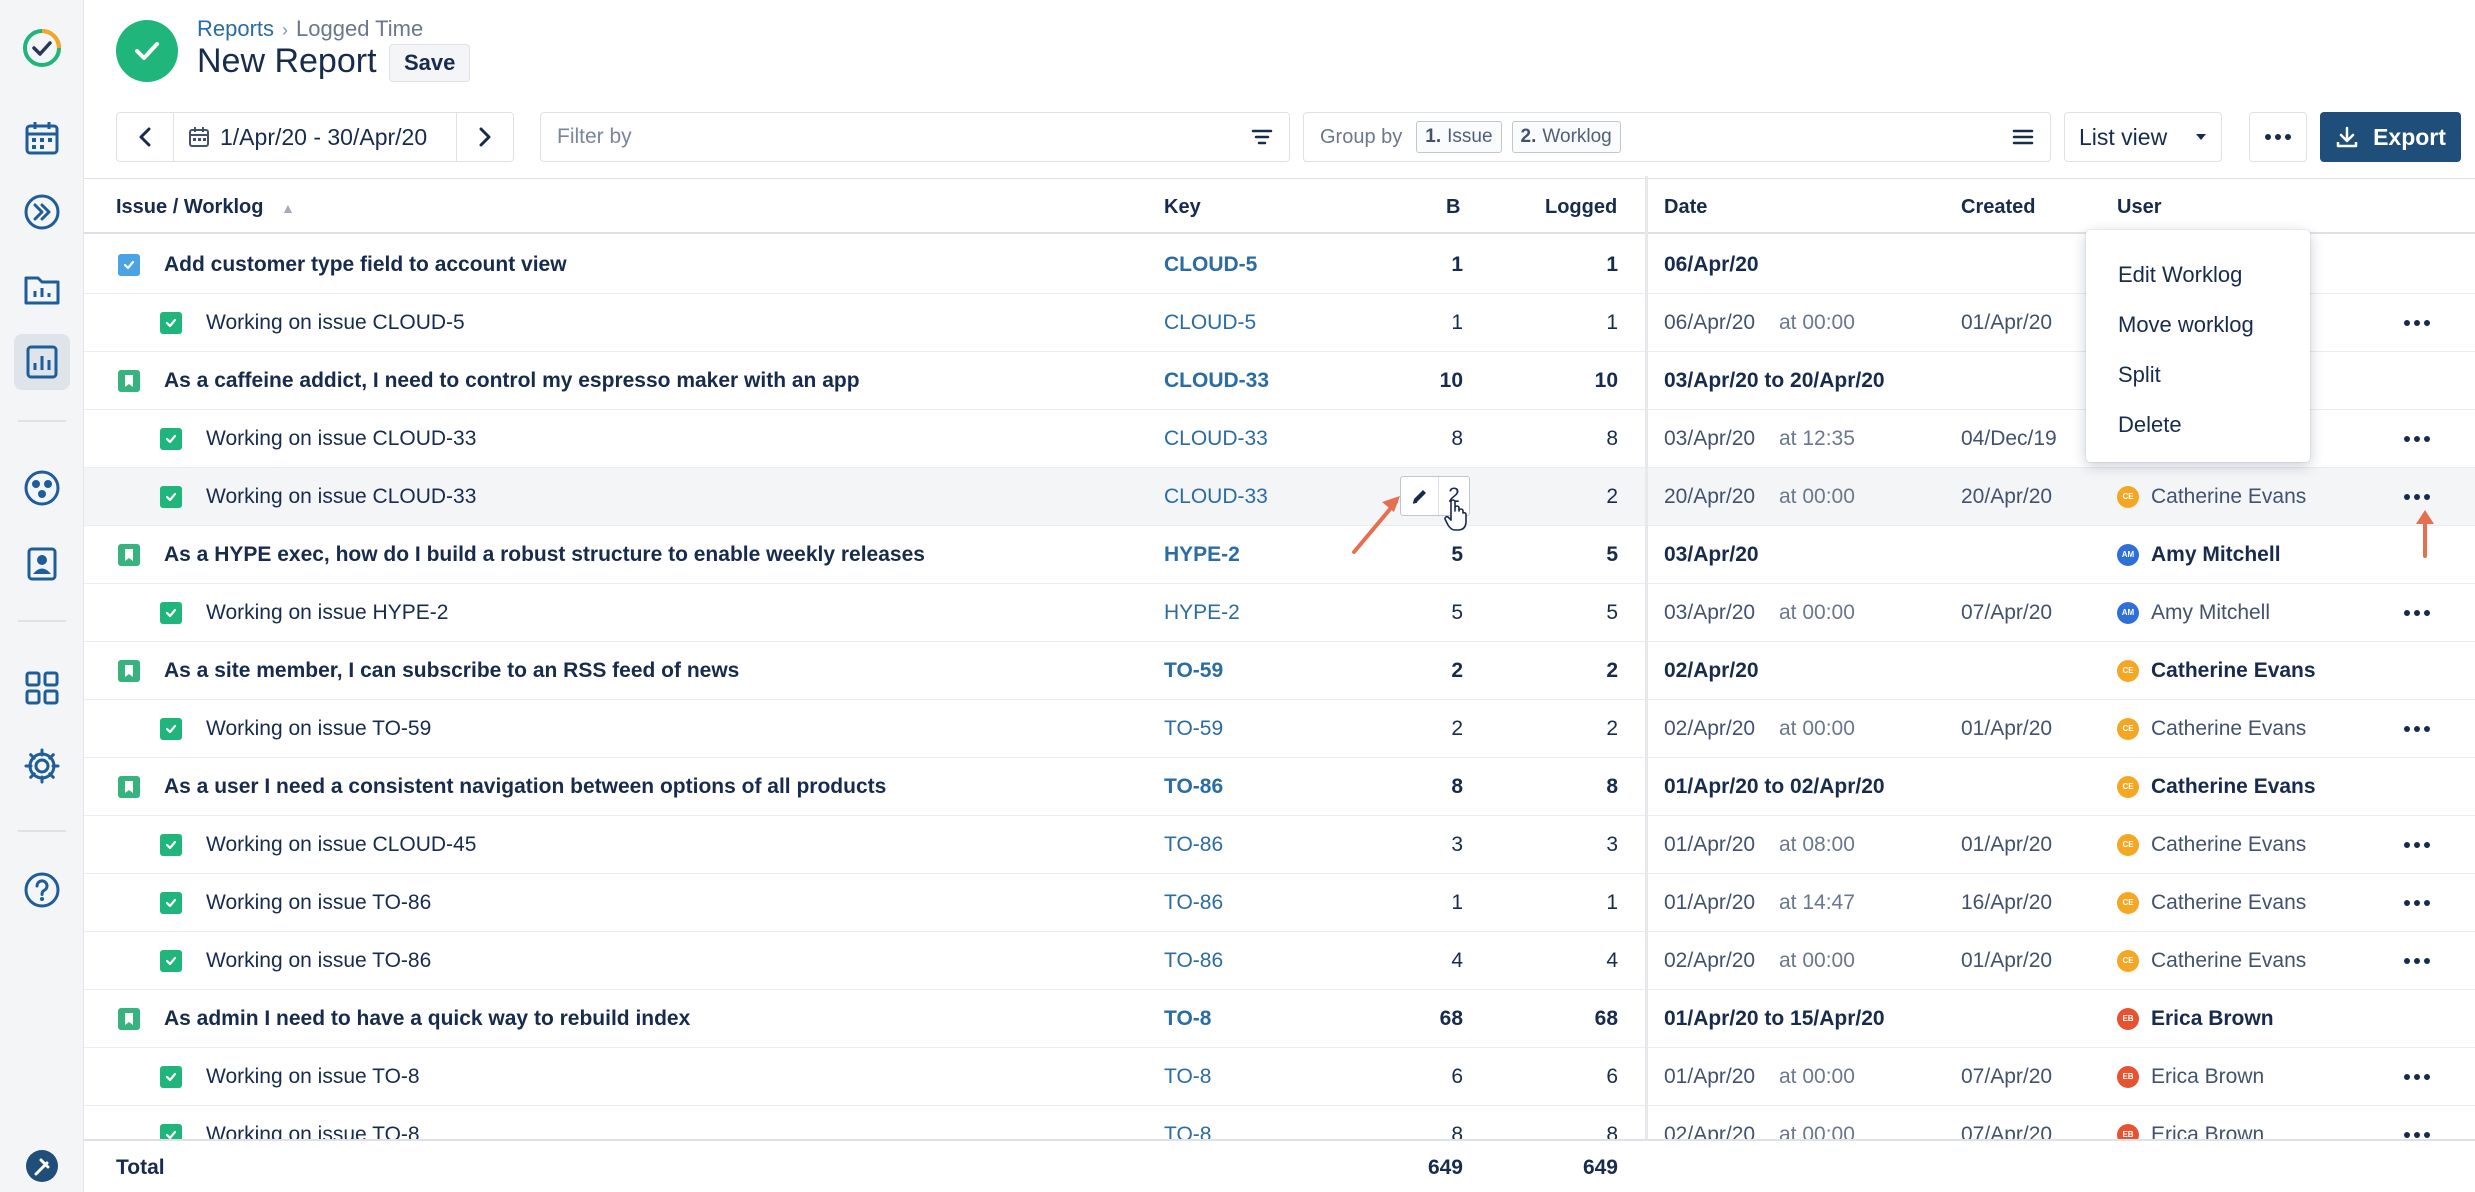  Describe the element at coordinates (129, 1018) in the screenshot. I see `story-icon` at that location.